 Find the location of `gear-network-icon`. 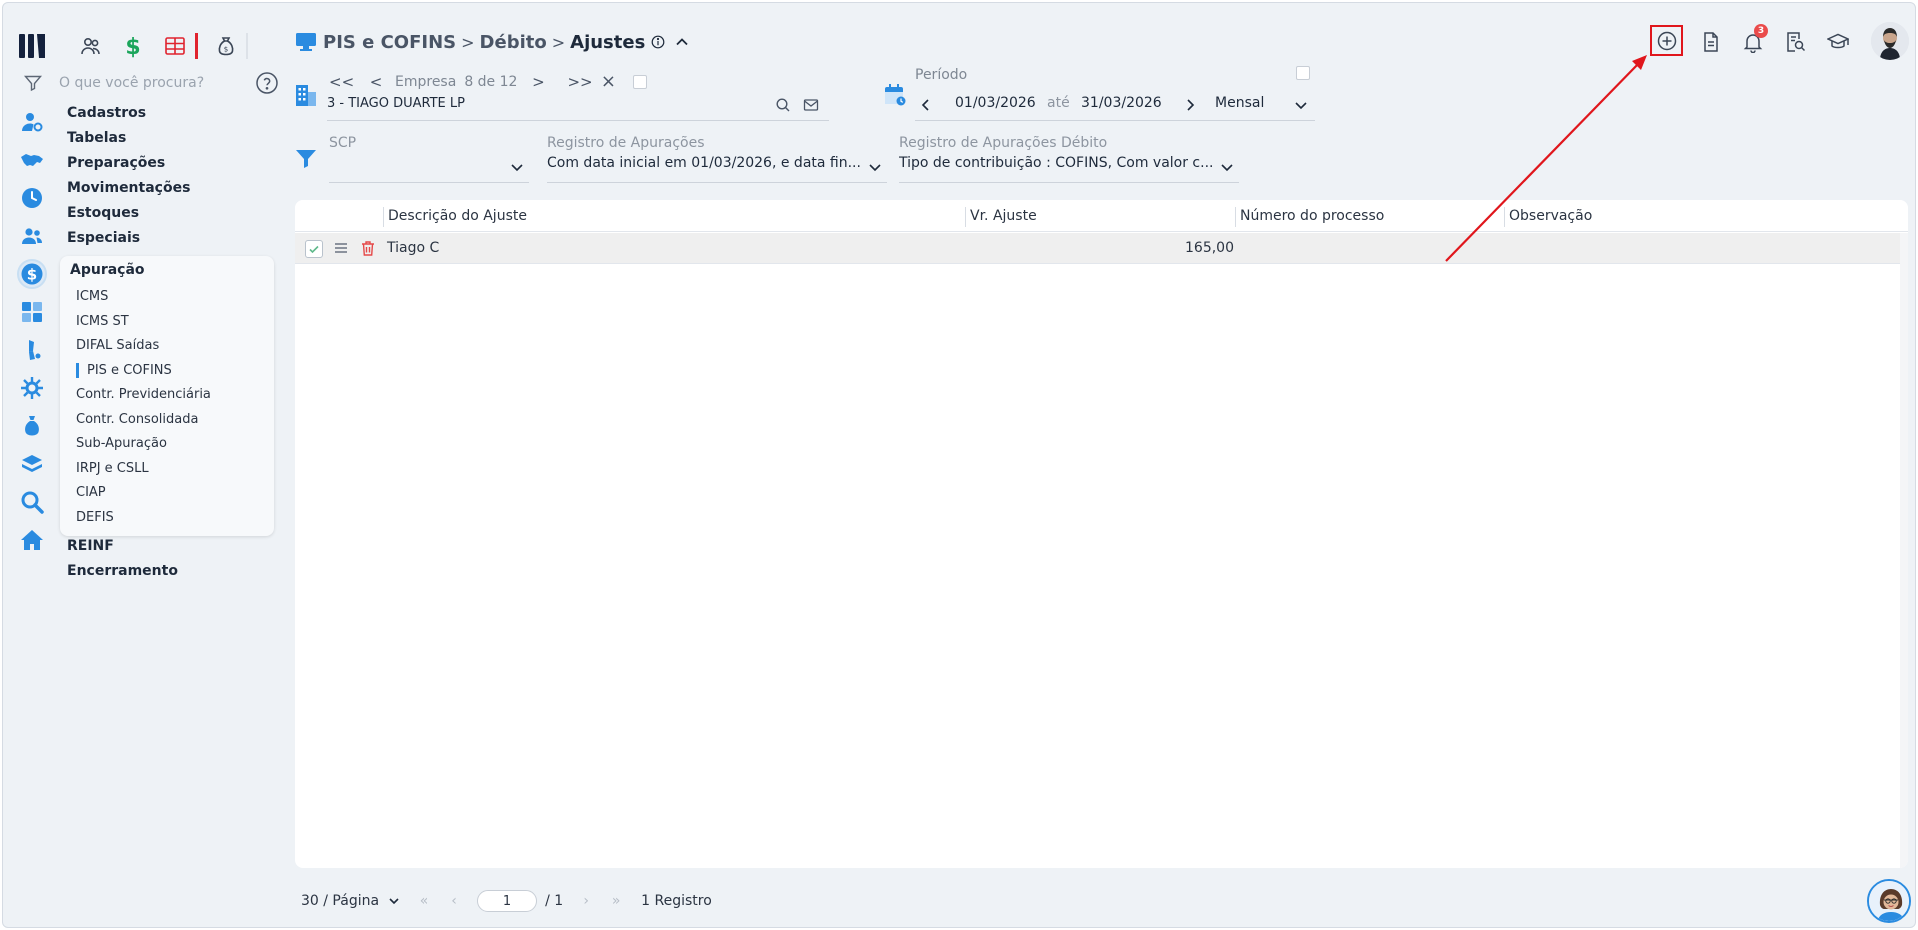

gear-network-icon is located at coordinates (32, 388).